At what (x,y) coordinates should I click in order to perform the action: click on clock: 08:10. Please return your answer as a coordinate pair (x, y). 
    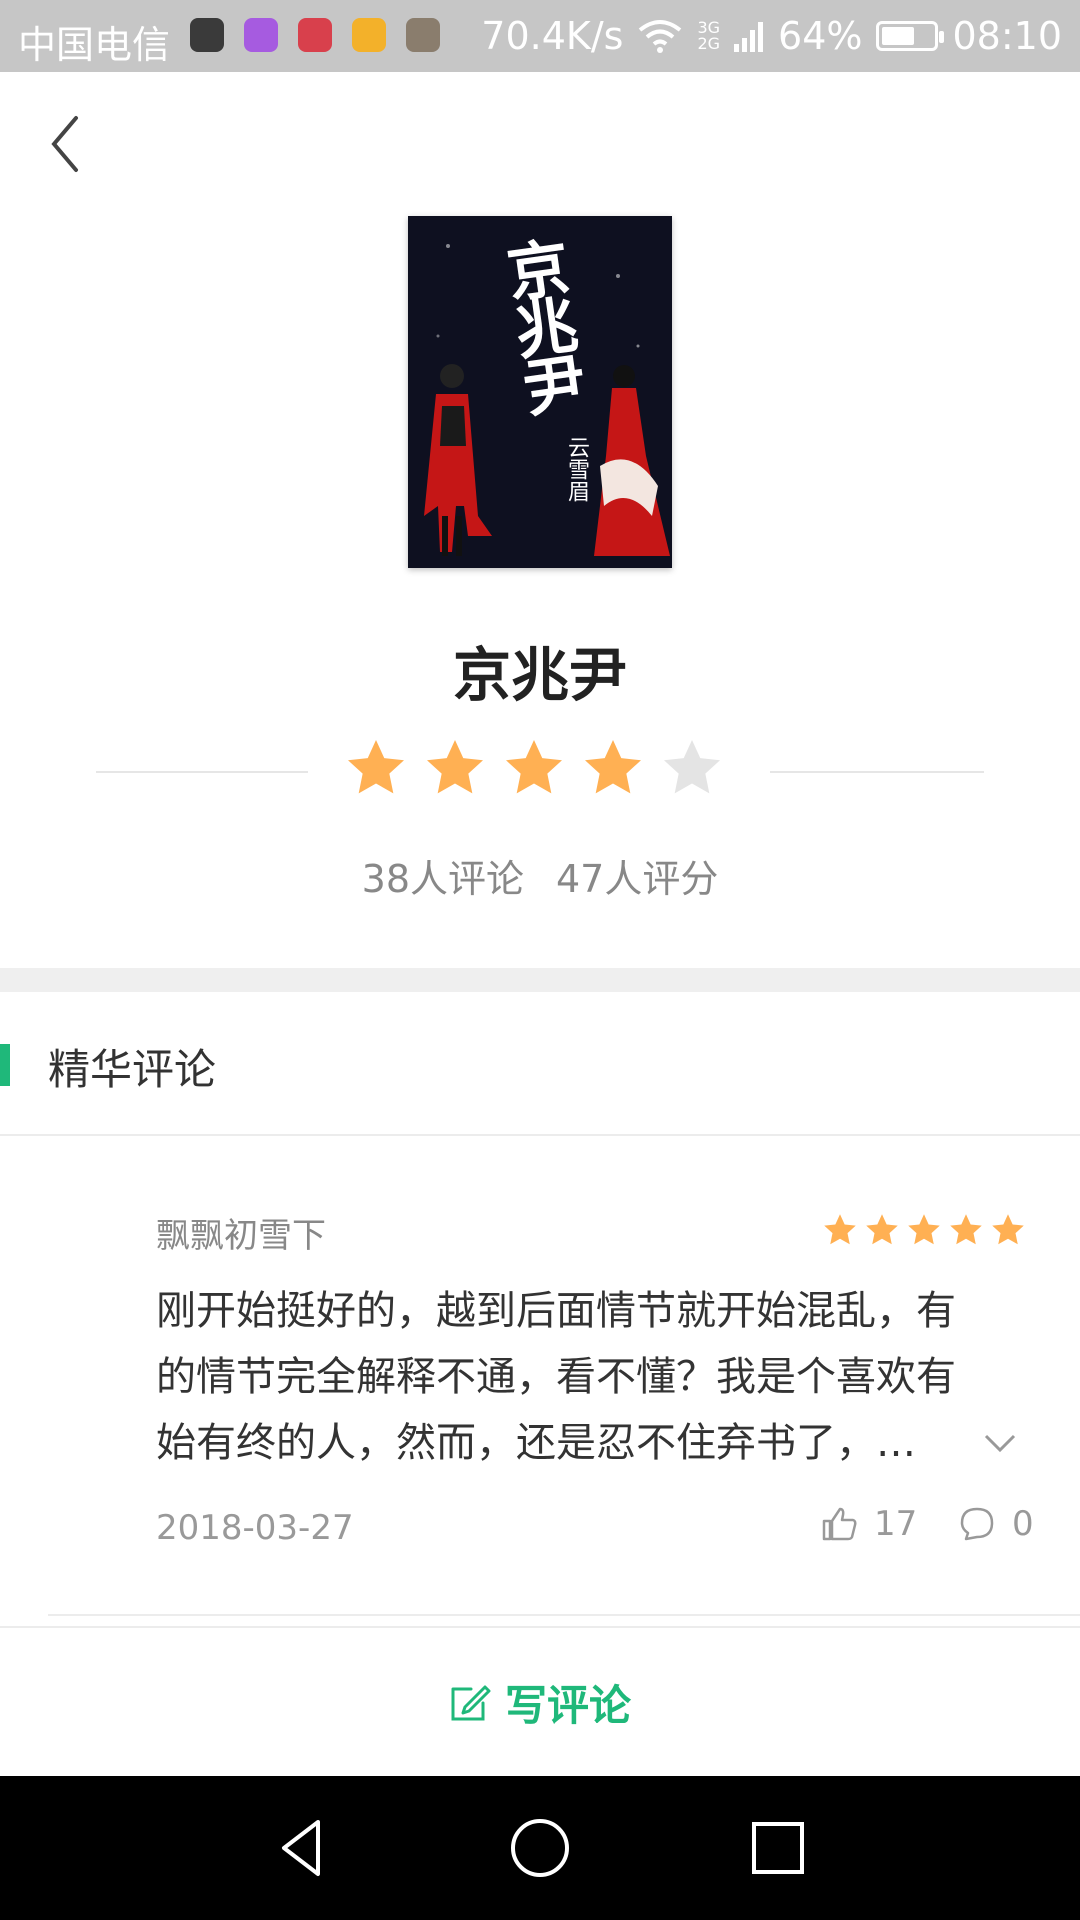
    Looking at the image, I should click on (1007, 36).